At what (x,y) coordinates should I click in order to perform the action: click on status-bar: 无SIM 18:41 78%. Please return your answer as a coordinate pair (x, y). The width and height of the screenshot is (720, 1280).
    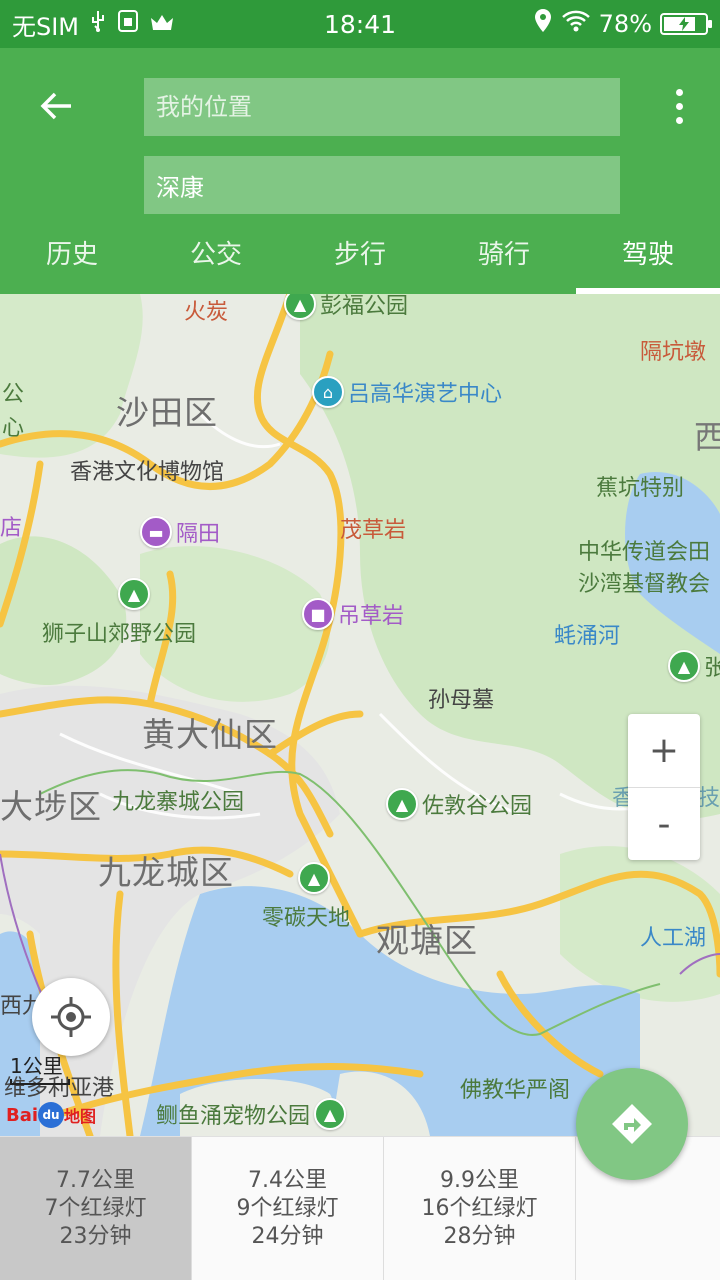
    Looking at the image, I should click on (360, 24).